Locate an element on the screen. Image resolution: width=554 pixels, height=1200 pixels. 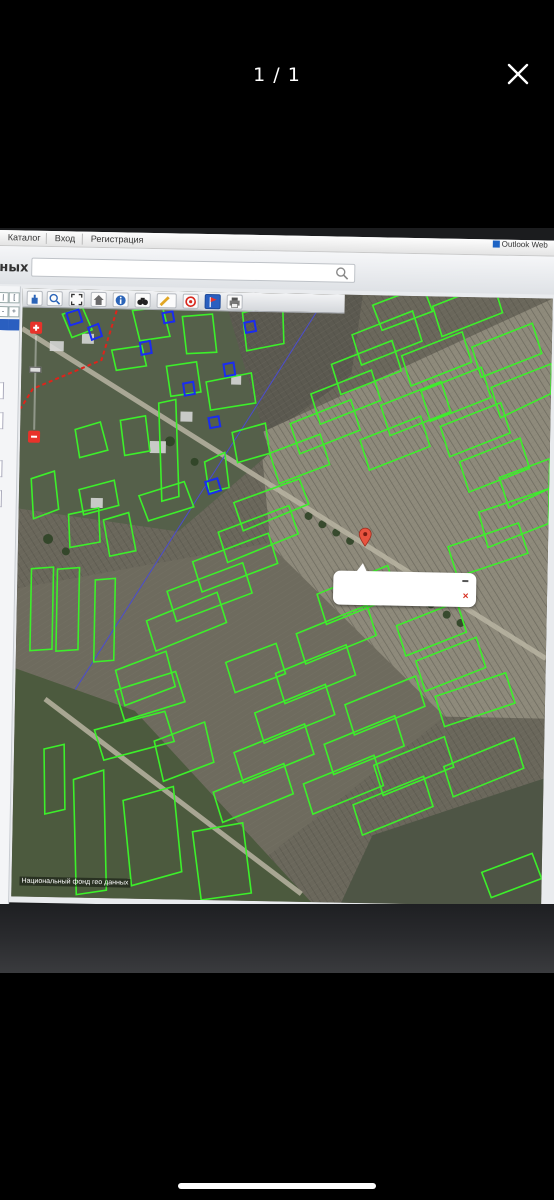
close-button is located at coordinates (518, 74).